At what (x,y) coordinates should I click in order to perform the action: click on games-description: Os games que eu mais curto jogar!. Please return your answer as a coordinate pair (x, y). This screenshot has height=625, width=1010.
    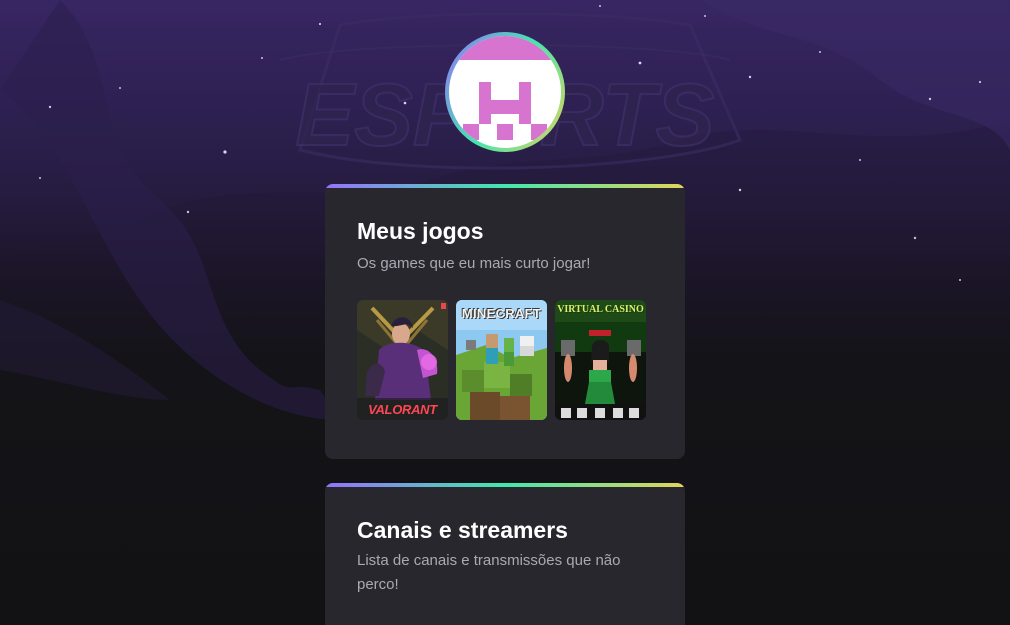
    Looking at the image, I should click on (474, 263).